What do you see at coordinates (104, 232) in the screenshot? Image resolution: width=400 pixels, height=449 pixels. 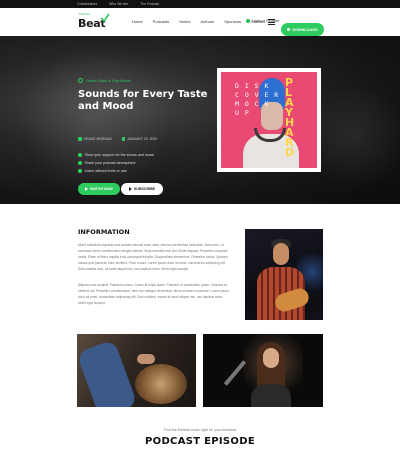 I see `info-title: INFORMATION` at bounding box center [104, 232].